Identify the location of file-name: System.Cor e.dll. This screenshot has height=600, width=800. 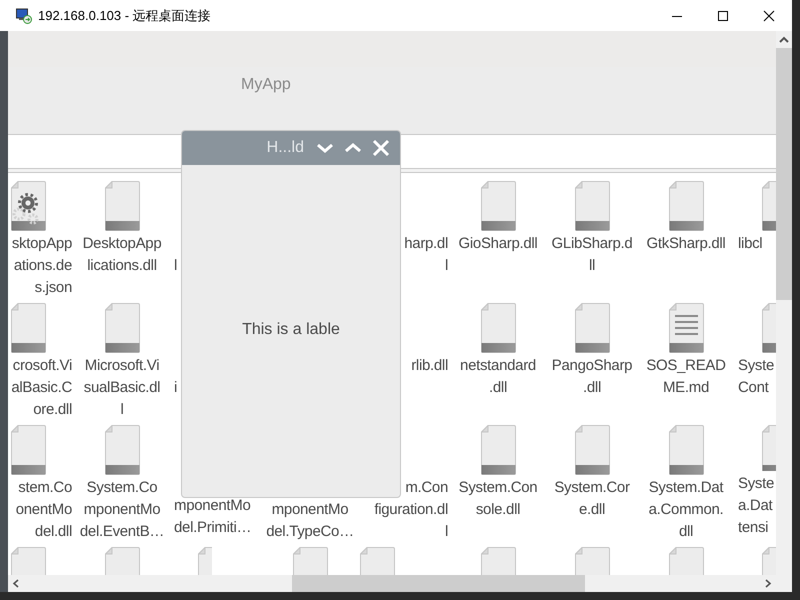
(592, 499).